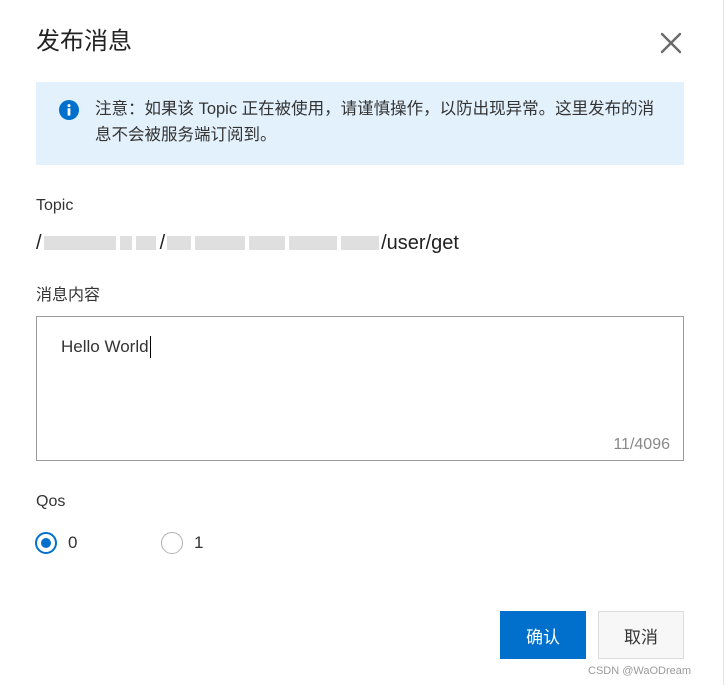 The width and height of the screenshot is (724, 685). I want to click on topic-value-suffix: /user/get, so click(420, 243).